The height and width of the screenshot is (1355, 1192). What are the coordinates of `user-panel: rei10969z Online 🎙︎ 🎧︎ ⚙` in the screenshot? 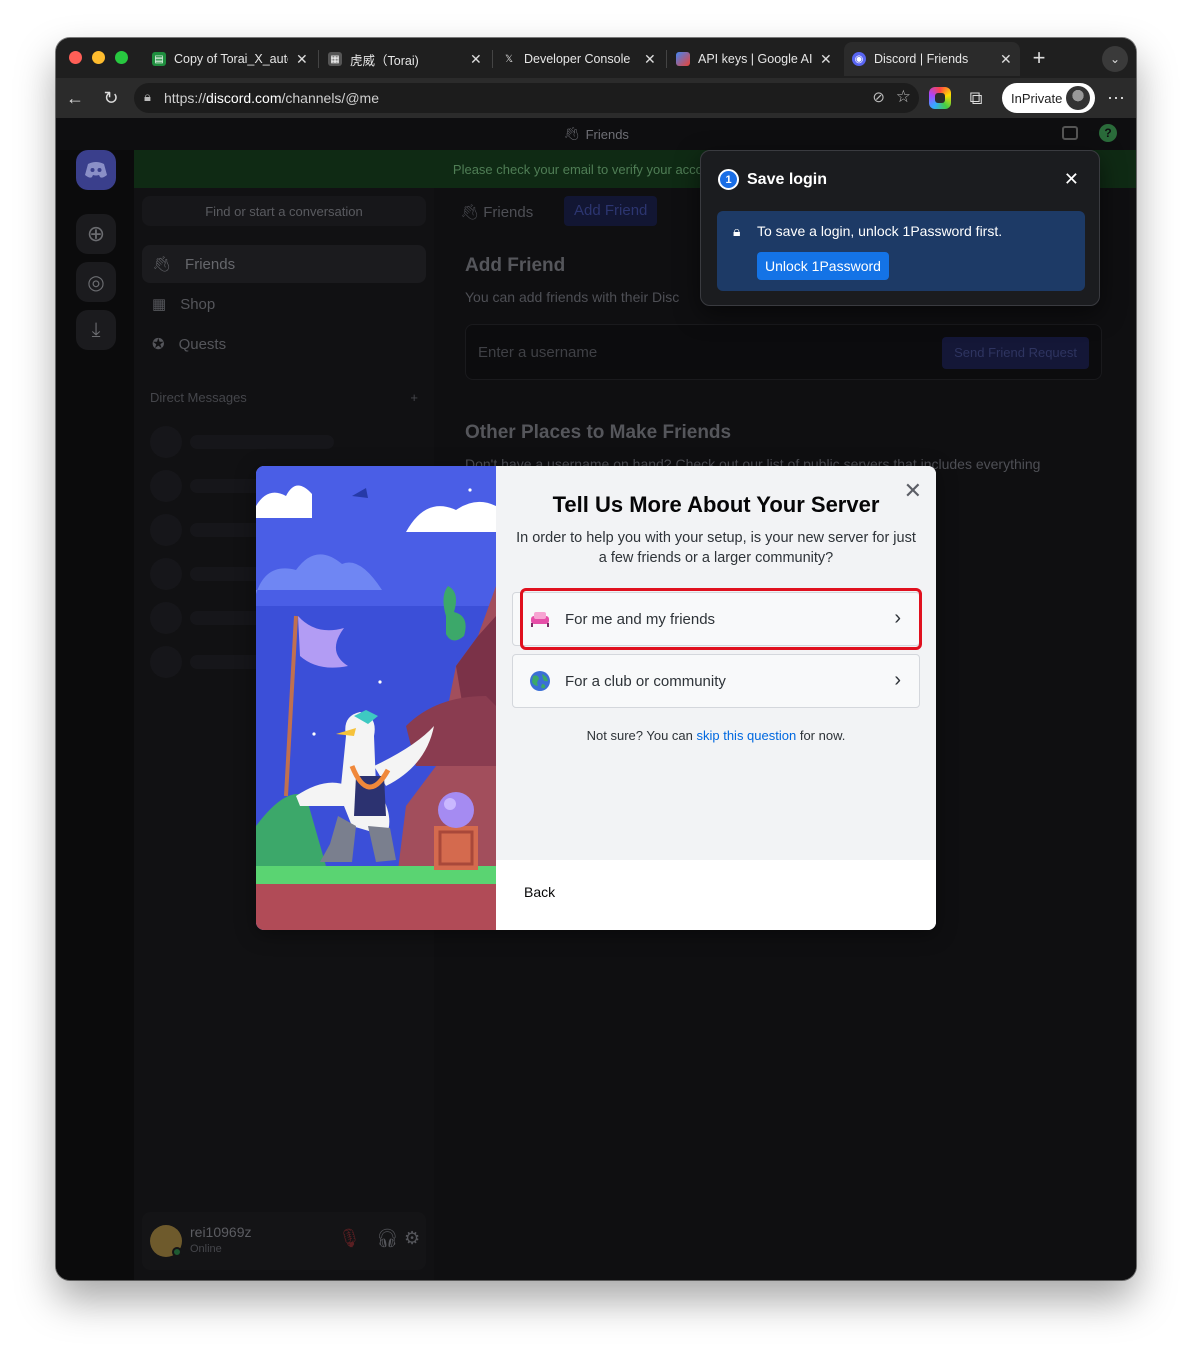 It's located at (284, 1241).